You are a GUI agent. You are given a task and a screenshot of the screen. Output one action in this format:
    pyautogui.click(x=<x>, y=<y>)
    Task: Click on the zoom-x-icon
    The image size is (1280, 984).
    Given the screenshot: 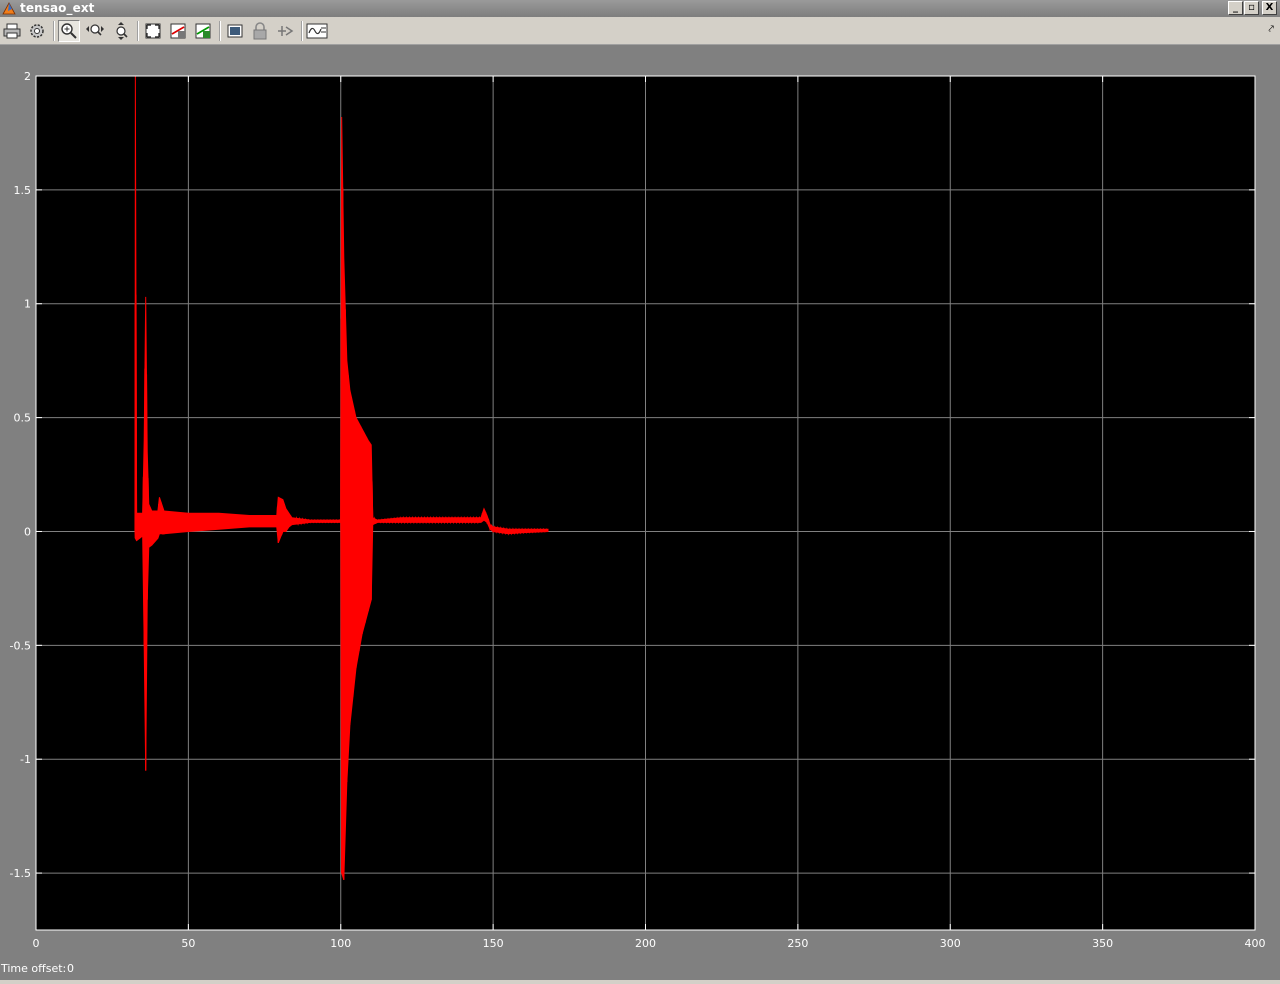 What is the action you would take?
    pyautogui.click(x=95, y=30)
    